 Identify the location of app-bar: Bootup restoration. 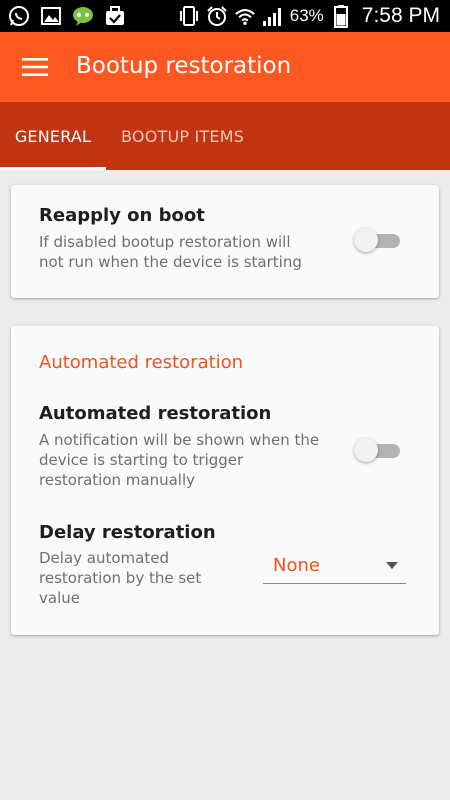
(225, 67).